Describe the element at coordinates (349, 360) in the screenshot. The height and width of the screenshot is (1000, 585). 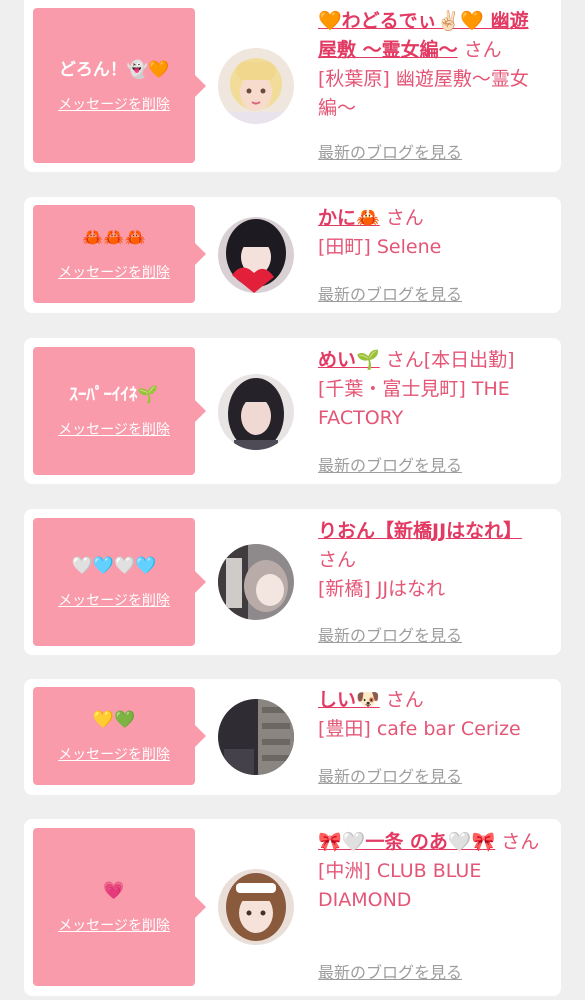
I see `cast-name-link: めい🌱` at that location.